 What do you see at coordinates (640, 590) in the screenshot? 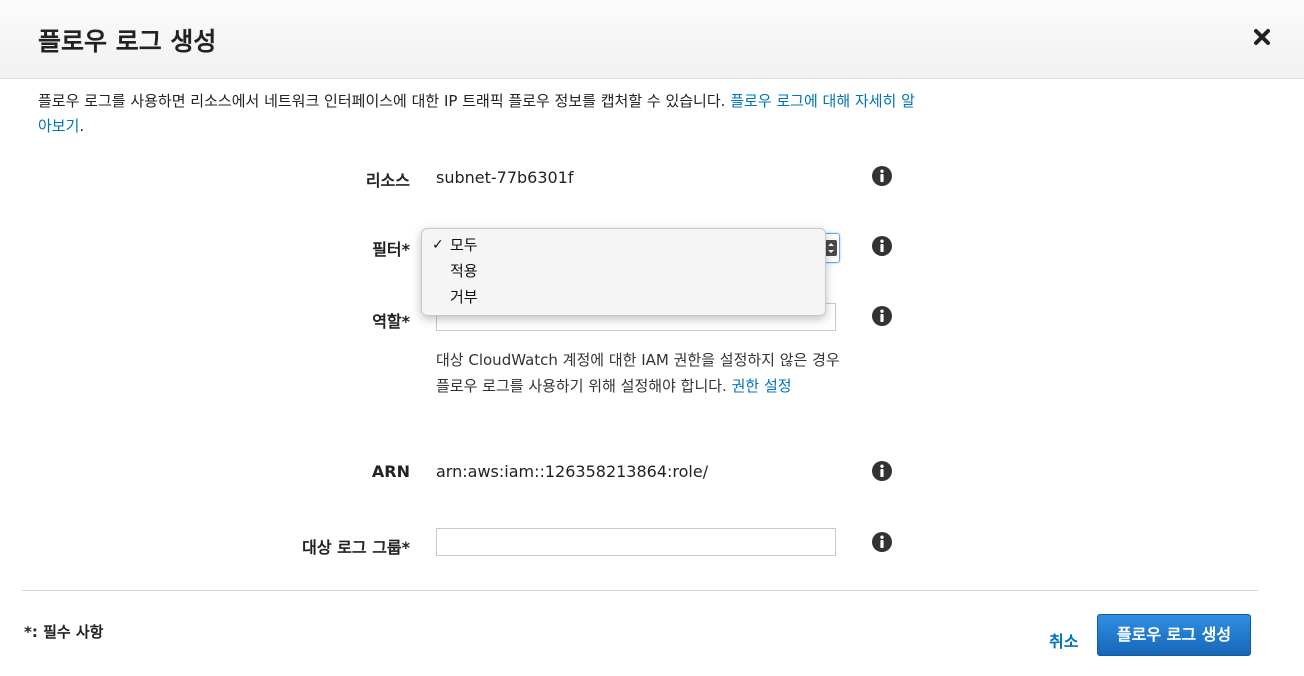
I see `footer-divider` at bounding box center [640, 590].